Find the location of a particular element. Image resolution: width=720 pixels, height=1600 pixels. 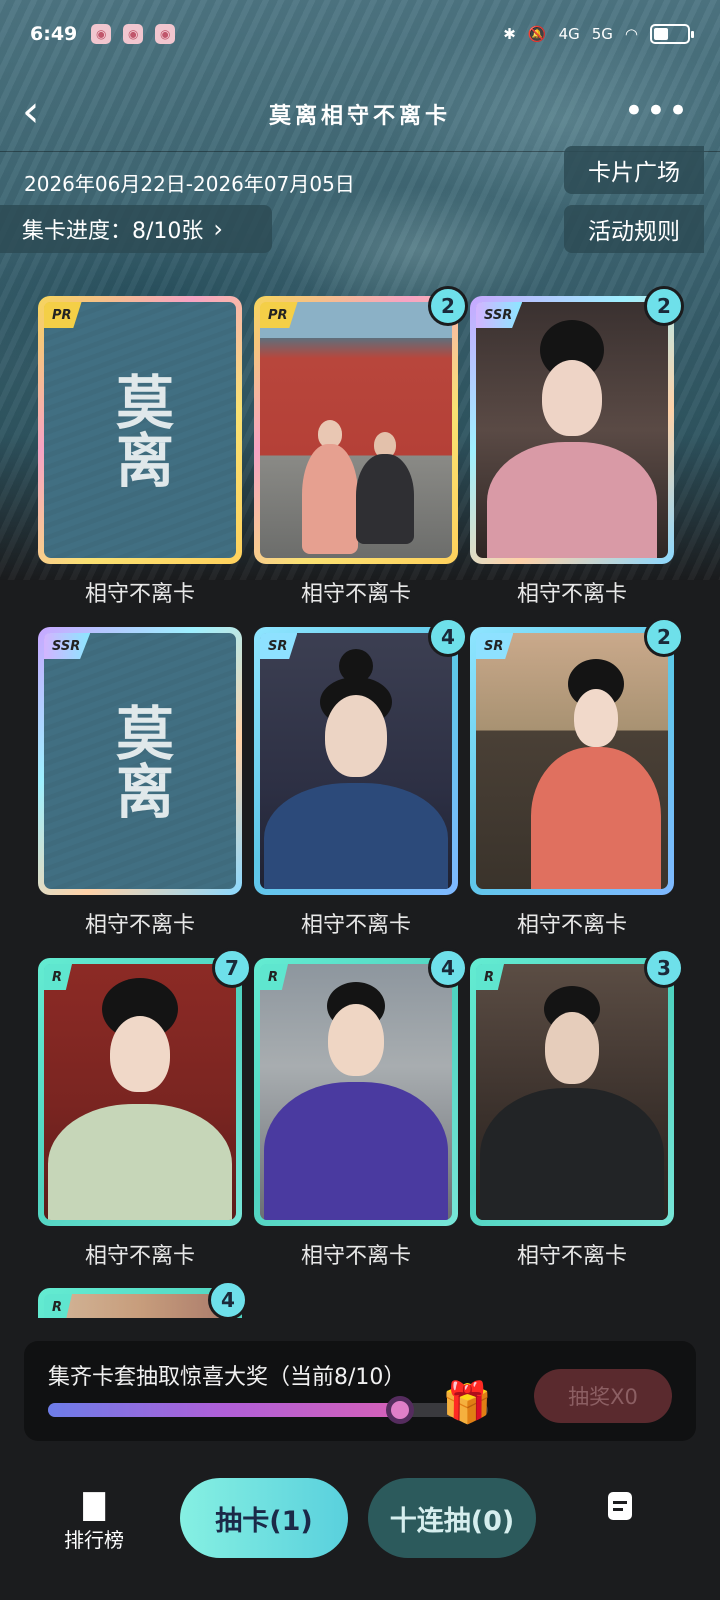

card-square-button: 卡片广场 is located at coordinates (634, 170).